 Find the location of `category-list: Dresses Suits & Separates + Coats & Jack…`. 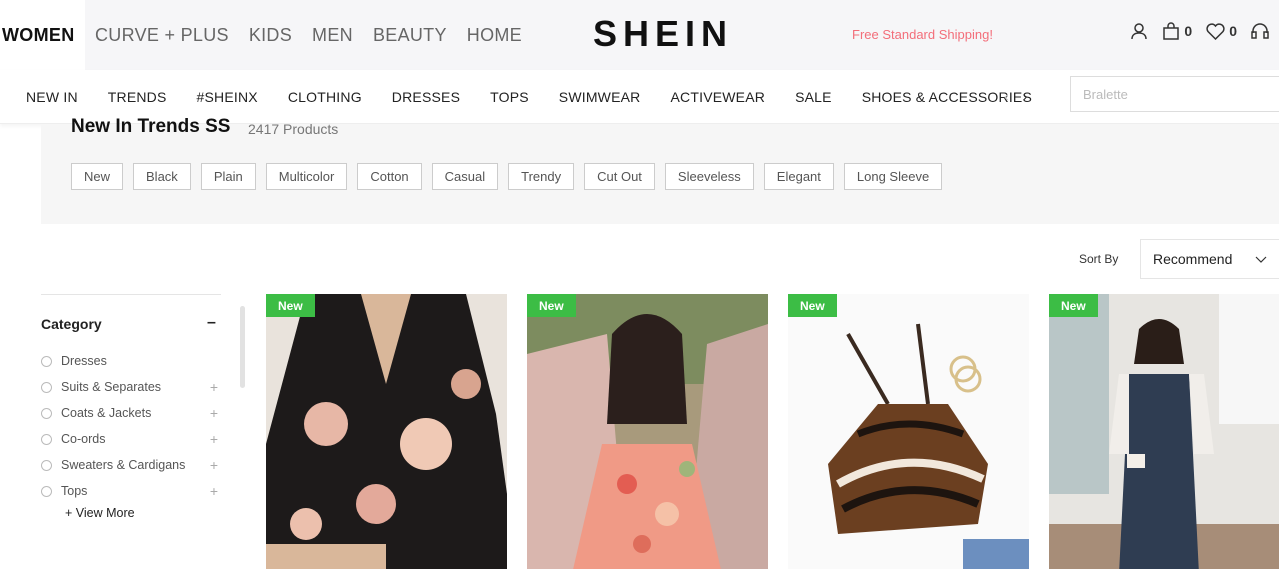

category-list: Dresses Suits & Separates + Coats & Jack… is located at coordinates (131, 426).